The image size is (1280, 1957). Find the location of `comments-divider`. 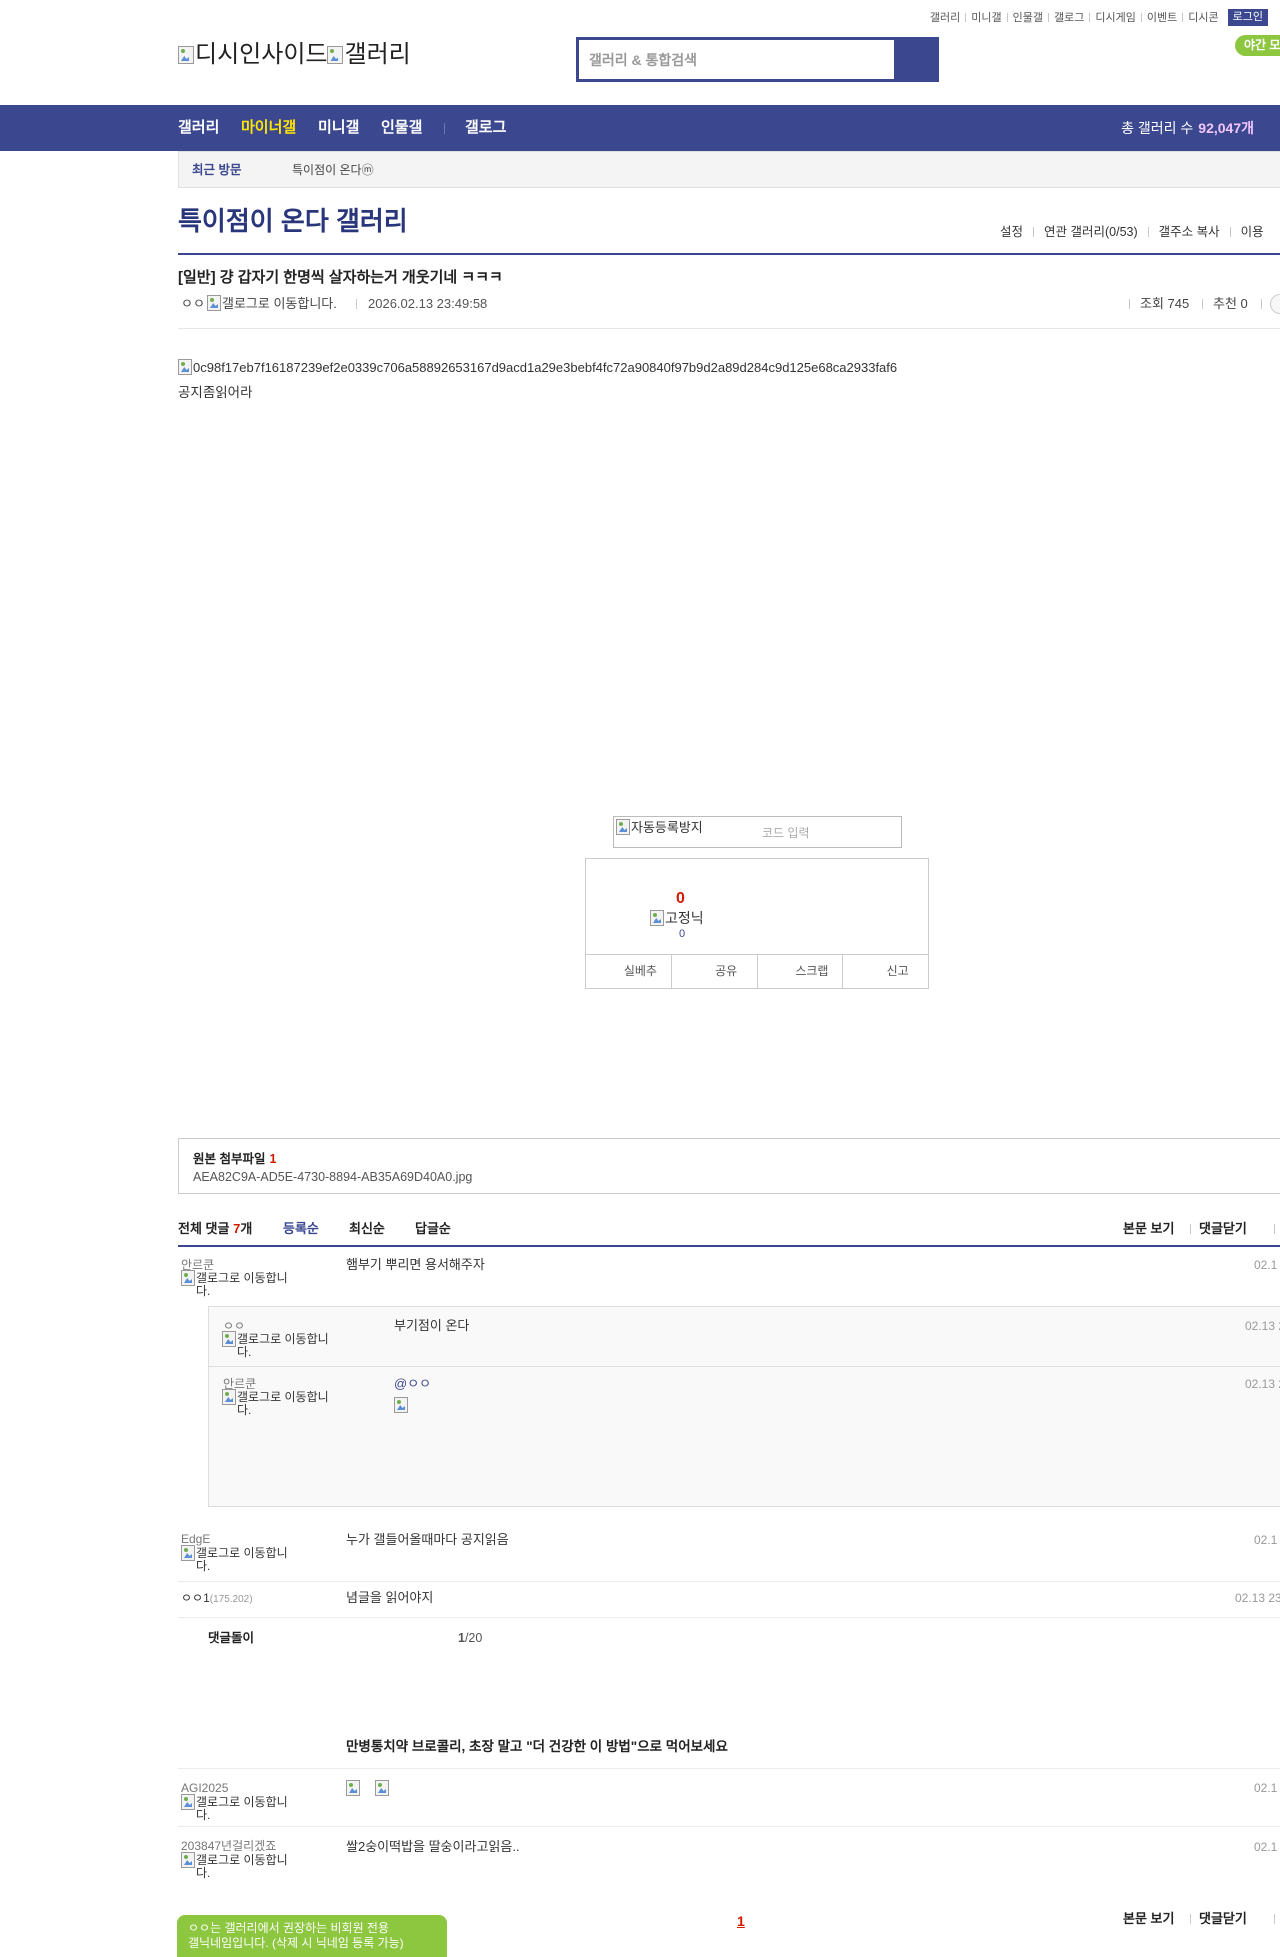

comments-divider is located at coordinates (729, 1246).